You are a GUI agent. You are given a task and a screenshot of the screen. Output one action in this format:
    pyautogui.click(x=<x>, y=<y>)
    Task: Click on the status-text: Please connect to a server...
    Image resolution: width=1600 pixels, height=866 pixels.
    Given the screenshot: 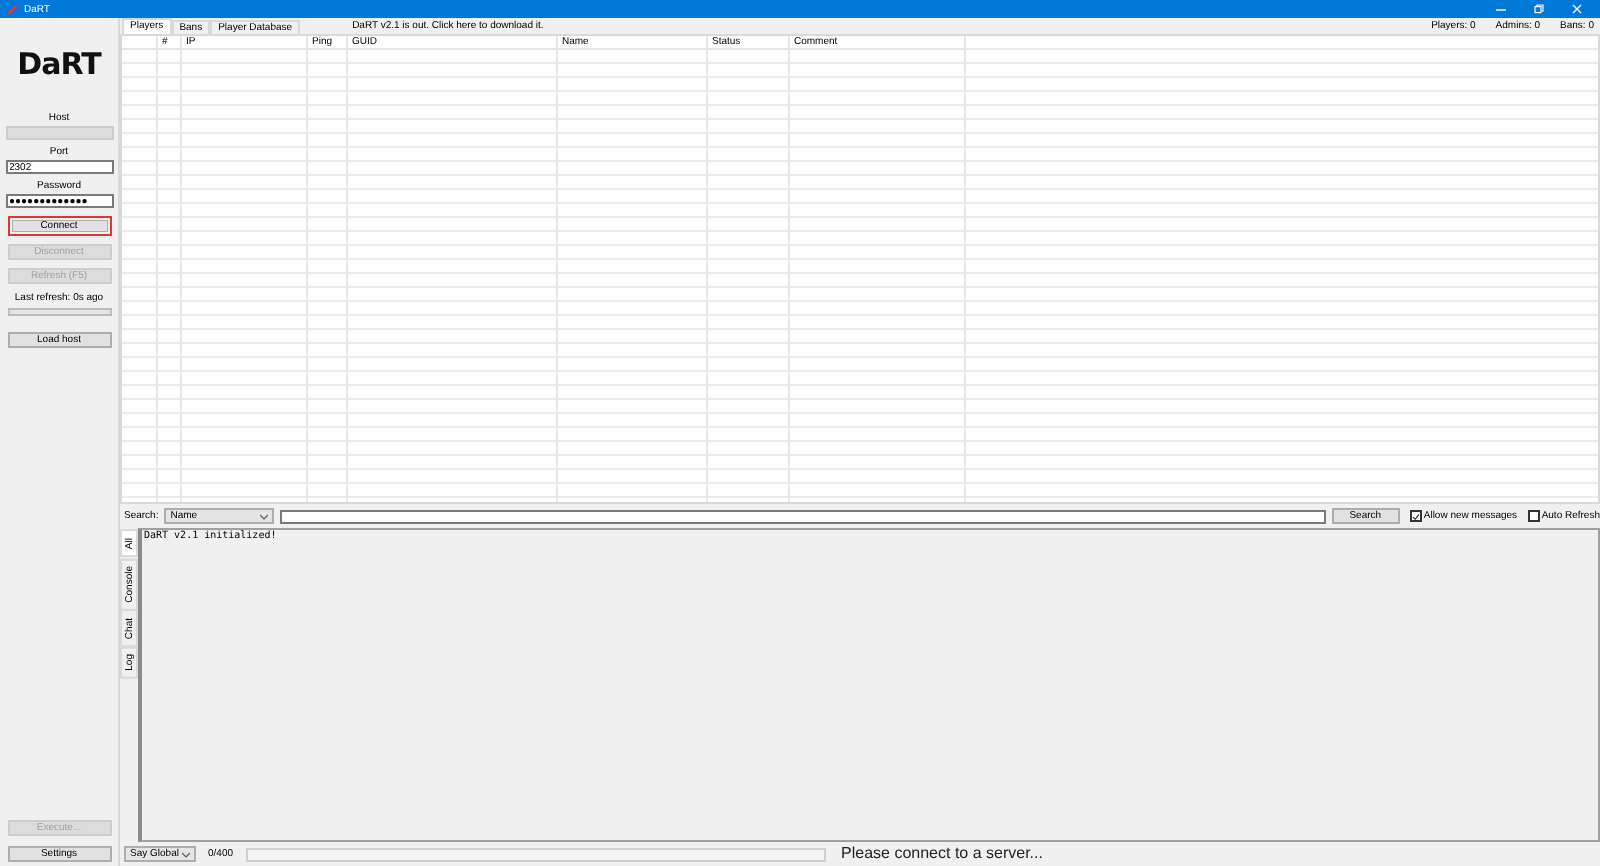 What is the action you would take?
    pyautogui.click(x=942, y=854)
    